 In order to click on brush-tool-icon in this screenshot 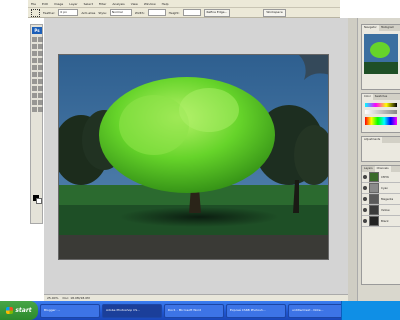, I will do `click(40, 60)`.